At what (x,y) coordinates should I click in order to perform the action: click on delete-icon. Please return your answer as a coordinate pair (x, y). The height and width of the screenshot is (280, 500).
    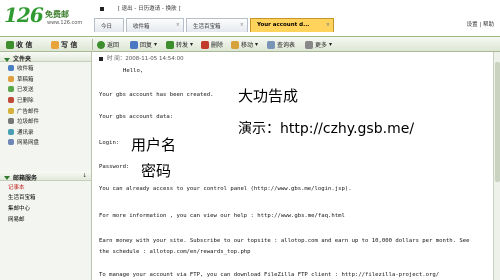
    Looking at the image, I should click on (205, 44).